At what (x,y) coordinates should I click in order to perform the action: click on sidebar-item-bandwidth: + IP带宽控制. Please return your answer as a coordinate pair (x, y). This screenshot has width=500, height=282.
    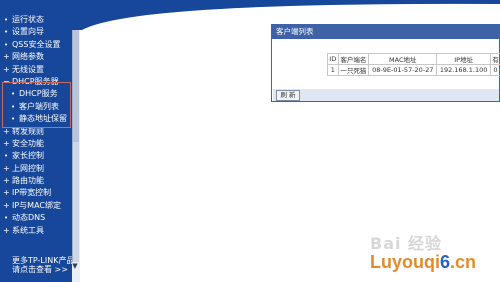
    Looking at the image, I should click on (36, 193).